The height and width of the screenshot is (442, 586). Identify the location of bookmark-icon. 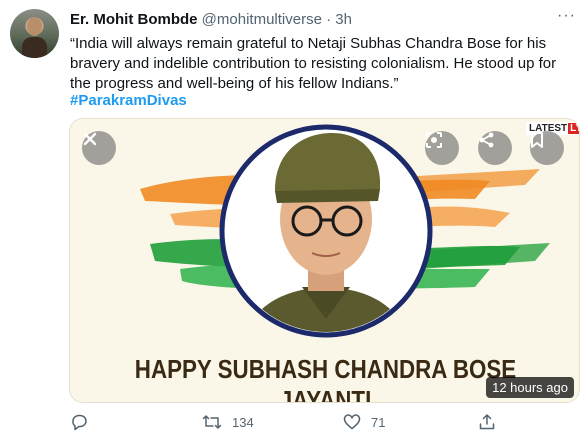
(537, 140).